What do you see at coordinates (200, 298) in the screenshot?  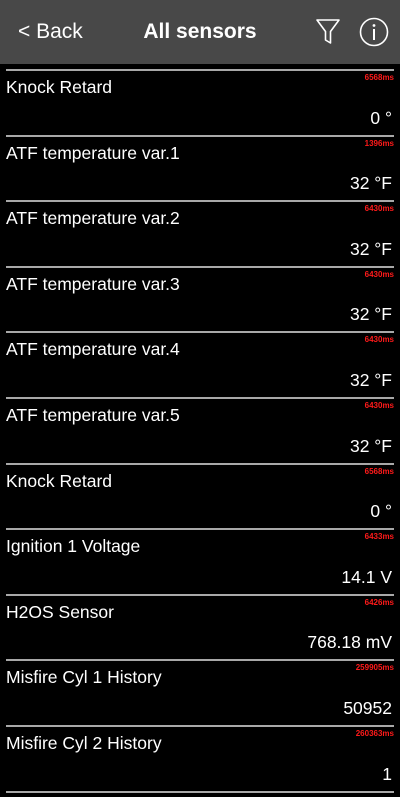 I see `sensor-row: ATF temperature var.3 6430ms 32 °F` at bounding box center [200, 298].